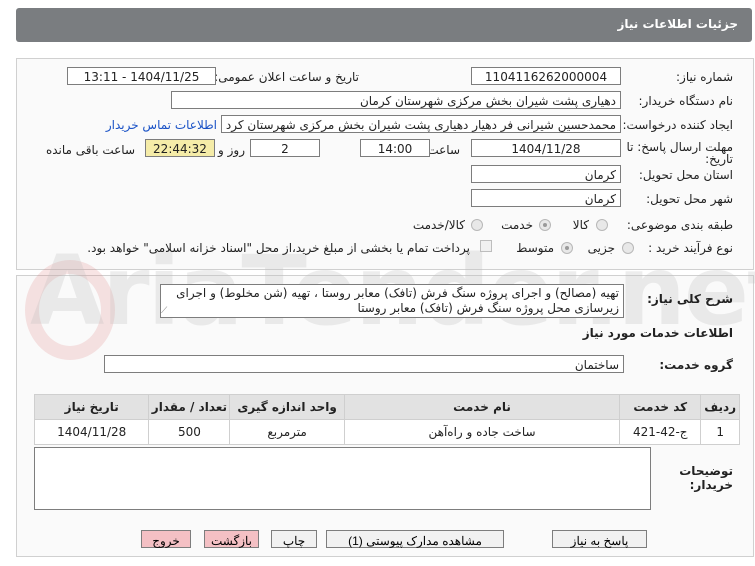 This screenshot has width=755, height=566. Describe the element at coordinates (180, 148) in the screenshot. I see `remaining-time-field: 22:44:32` at that location.